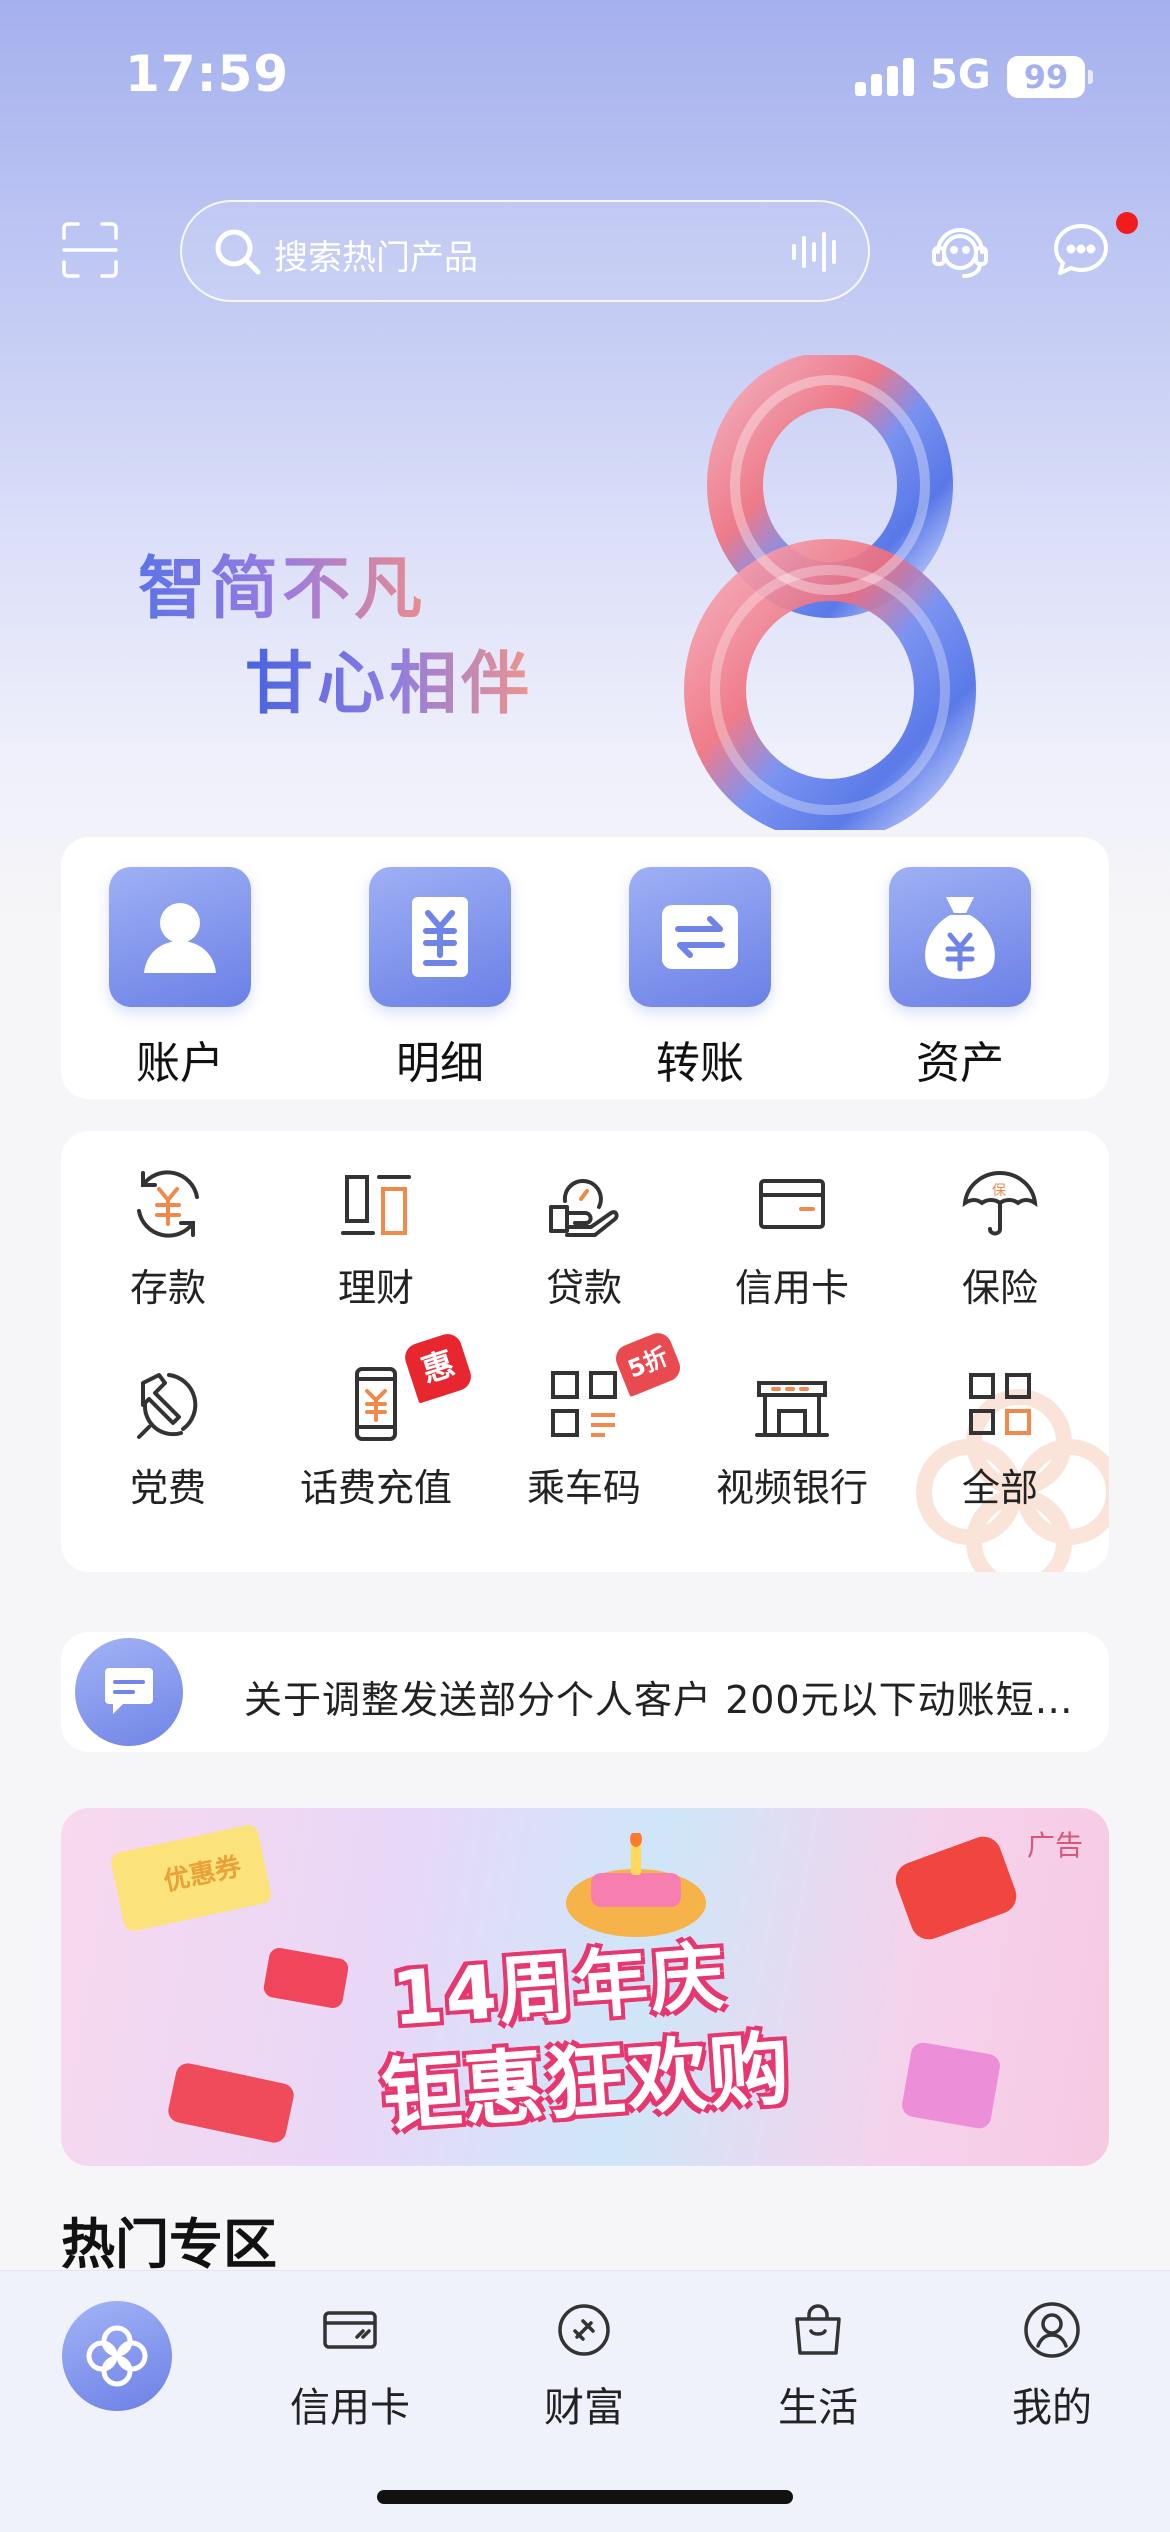 The height and width of the screenshot is (2532, 1170). Describe the element at coordinates (792, 1236) in the screenshot. I see `service-credit-card: 信用卡` at that location.